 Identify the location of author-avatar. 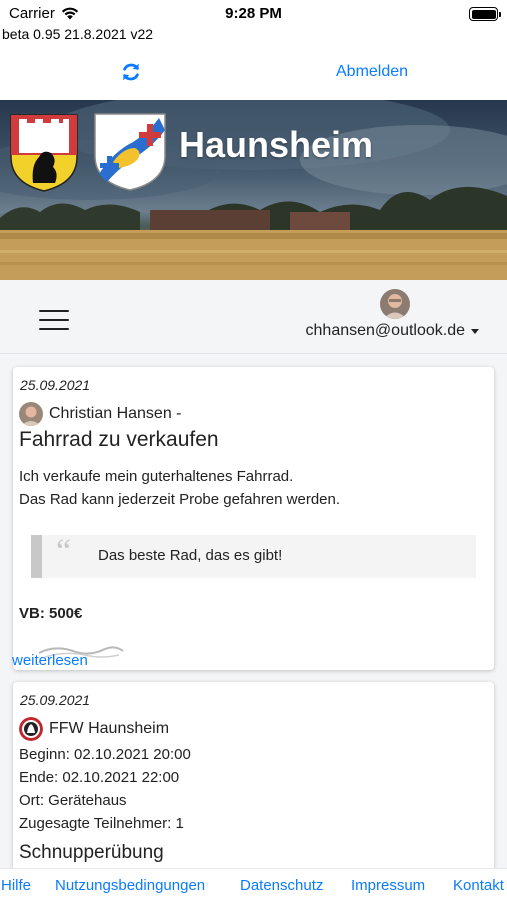
(31, 414).